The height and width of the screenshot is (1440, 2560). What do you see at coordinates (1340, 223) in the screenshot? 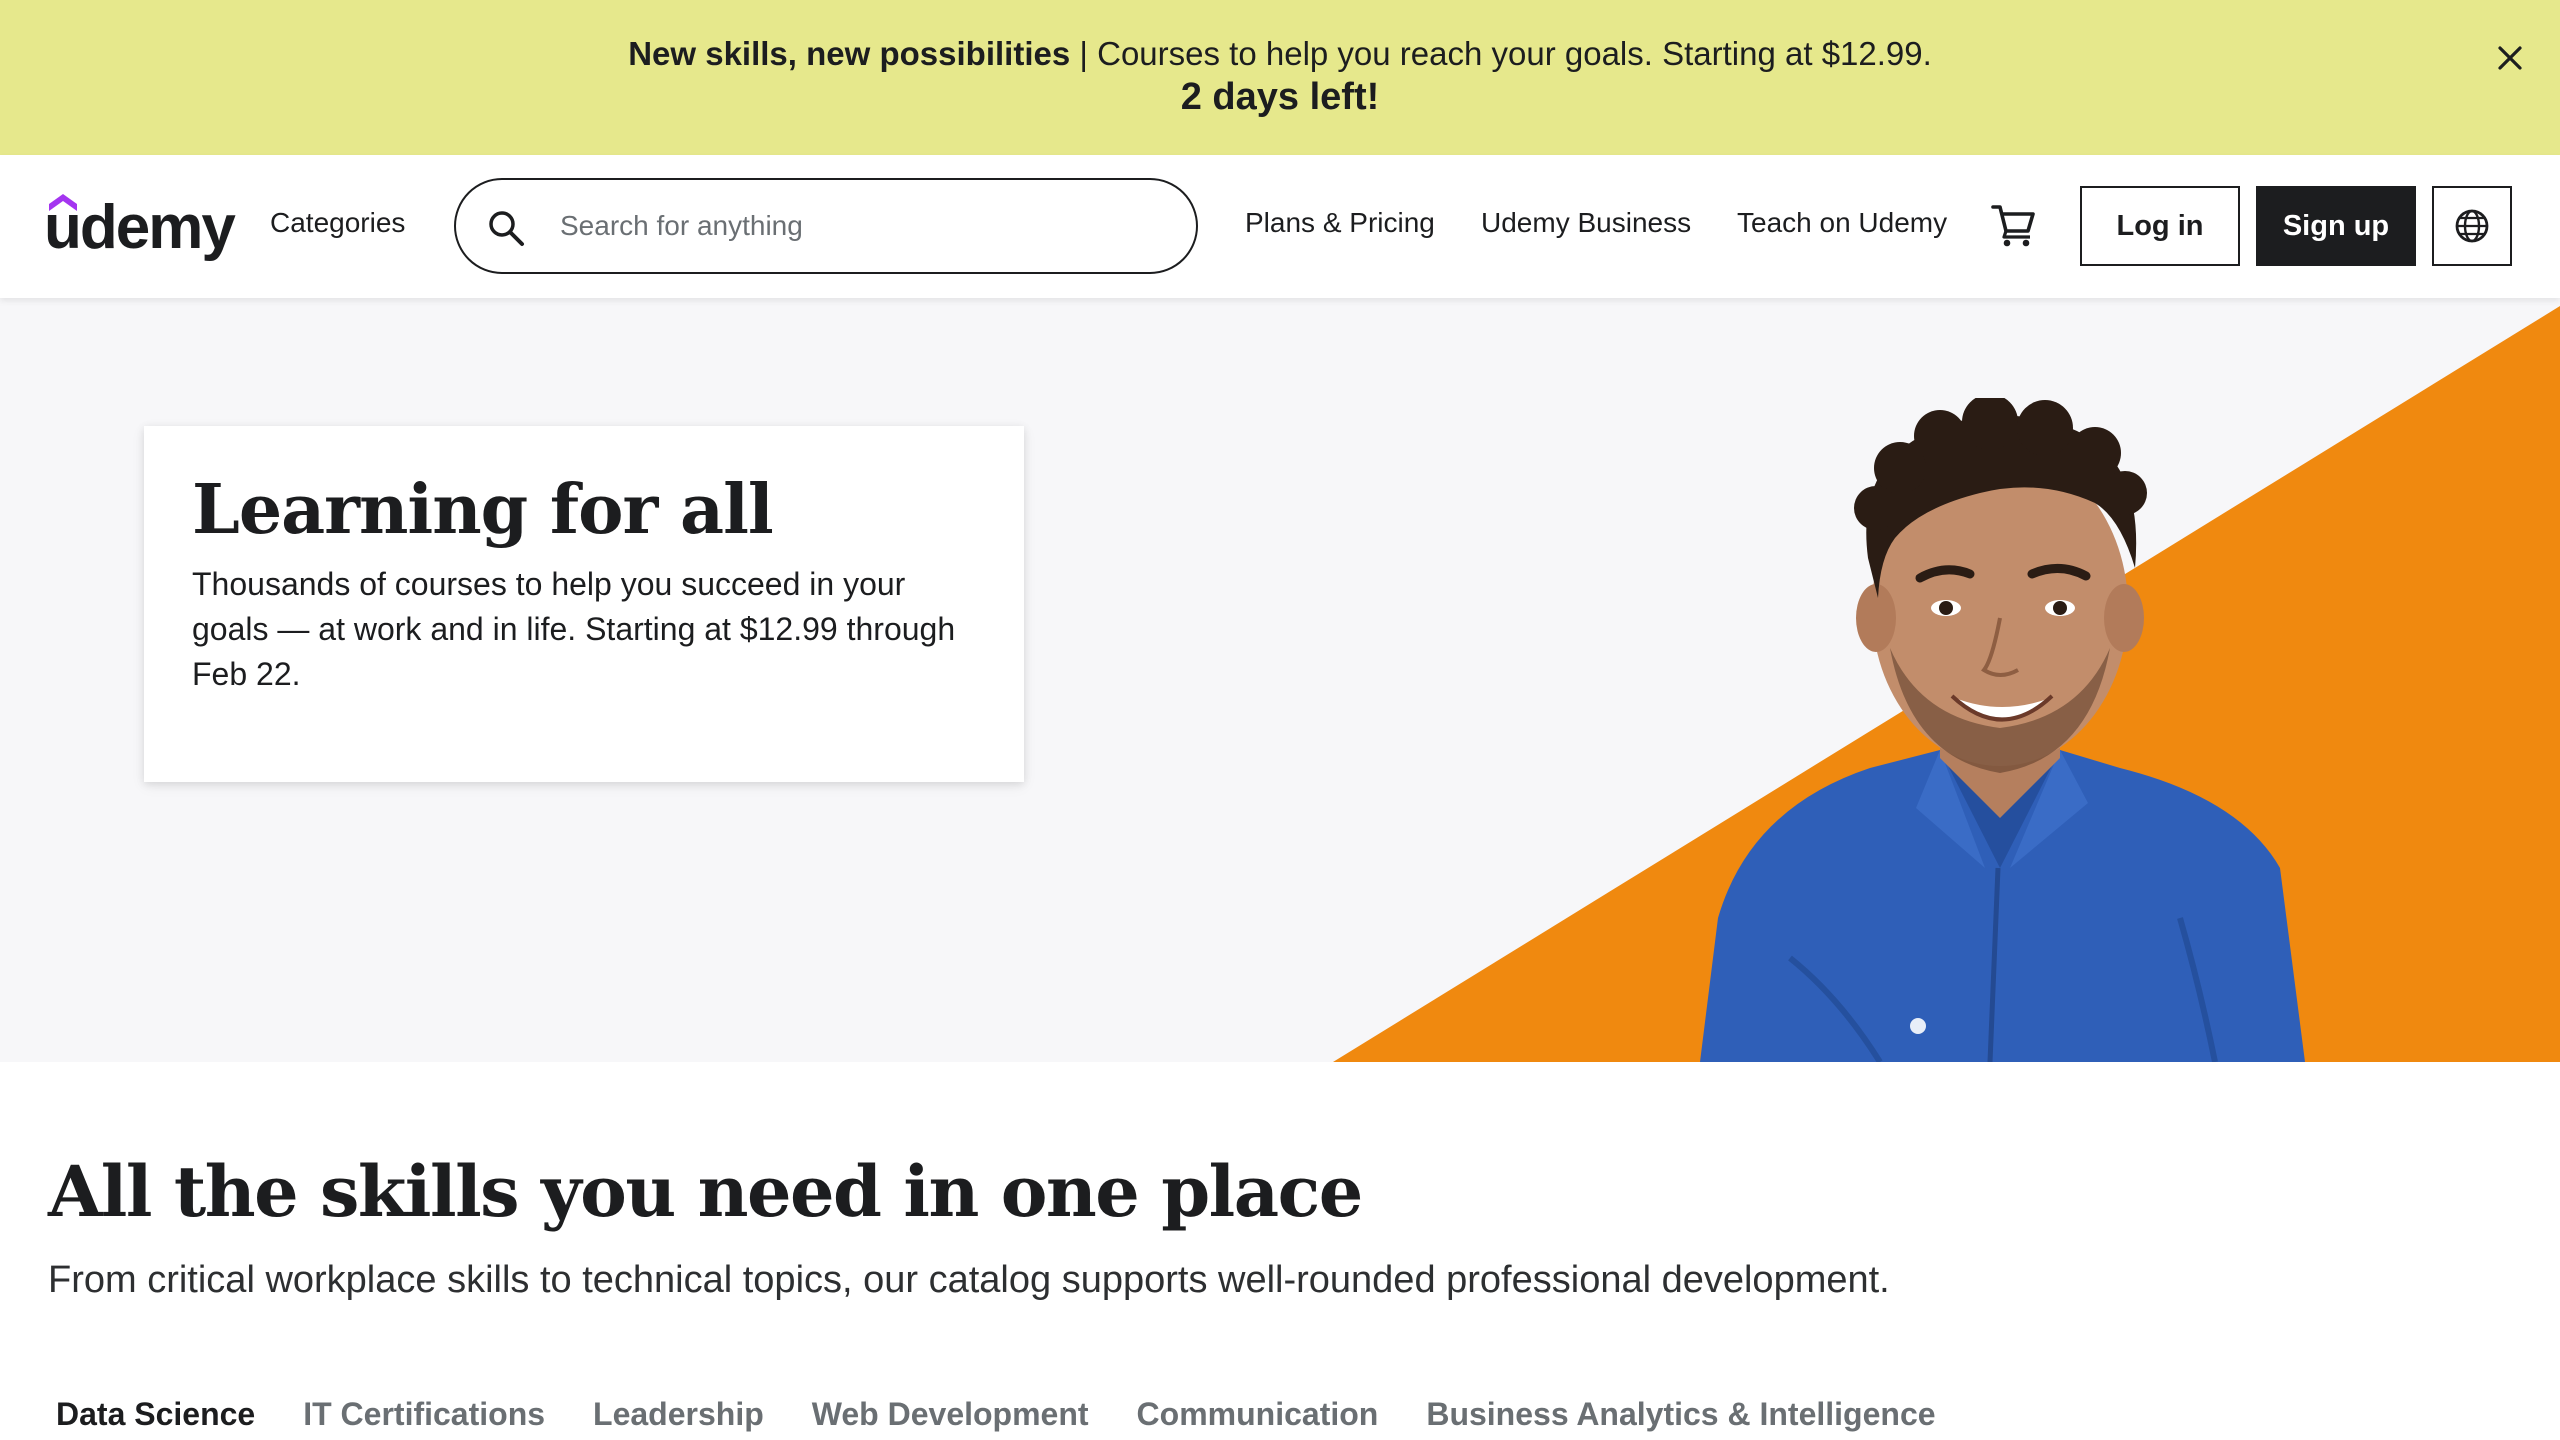
I see `plans-pricing-link: Plans & Pricing` at bounding box center [1340, 223].